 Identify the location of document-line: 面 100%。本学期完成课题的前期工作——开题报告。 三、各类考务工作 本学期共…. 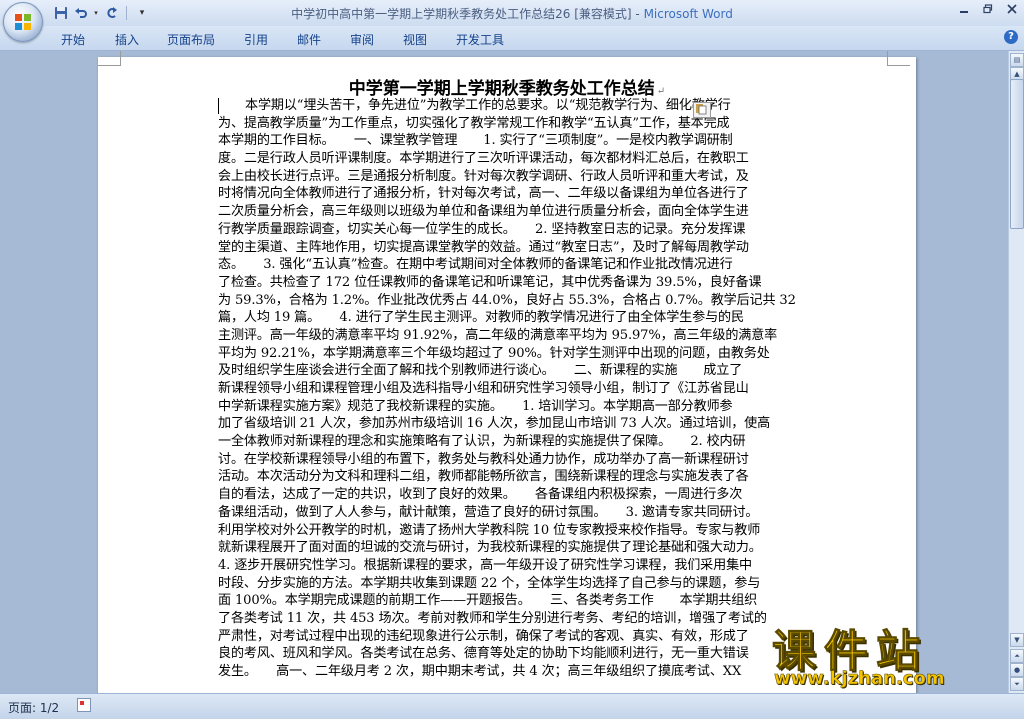
(488, 601).